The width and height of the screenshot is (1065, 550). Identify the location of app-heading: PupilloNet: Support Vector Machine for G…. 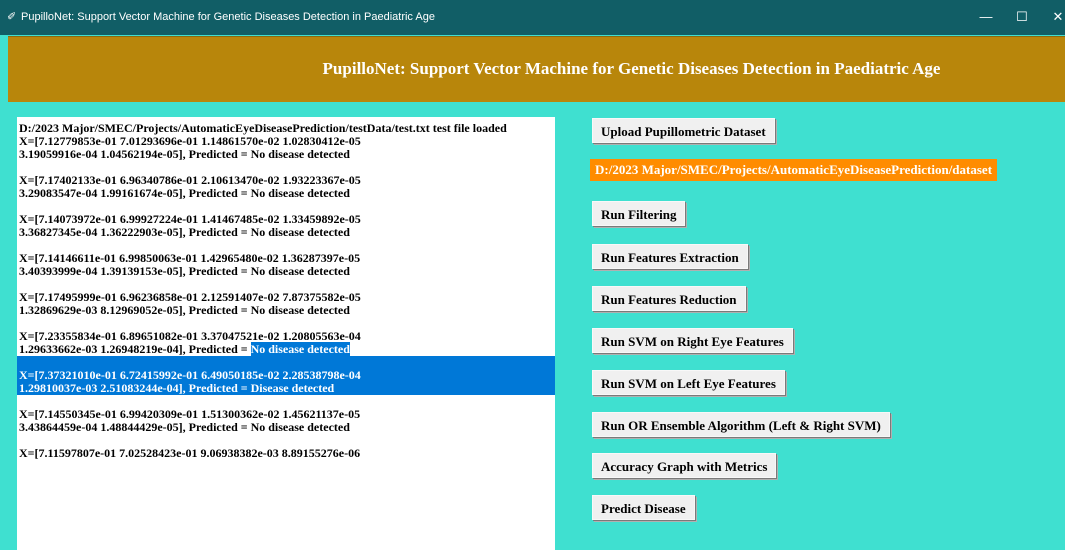
(631, 68).